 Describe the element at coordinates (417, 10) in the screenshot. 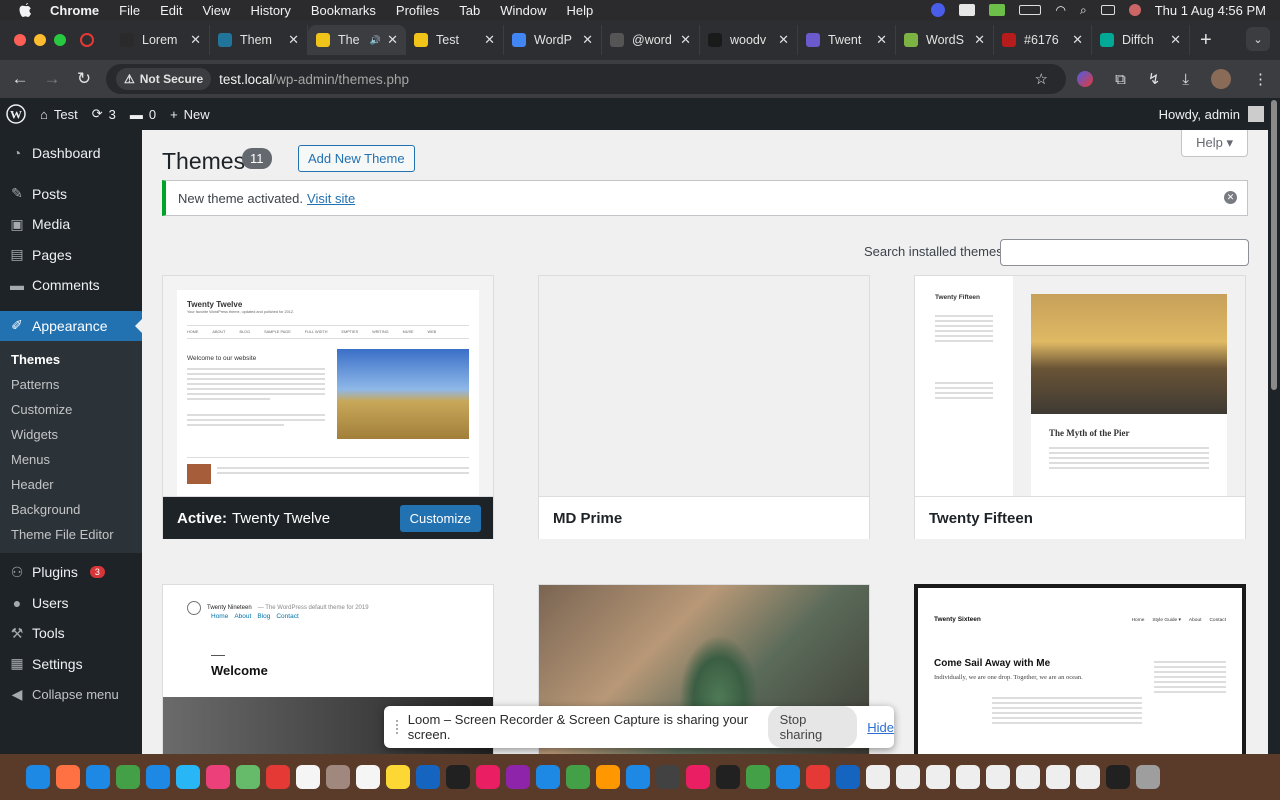

I see `menu-profiles: Profiles` at that location.